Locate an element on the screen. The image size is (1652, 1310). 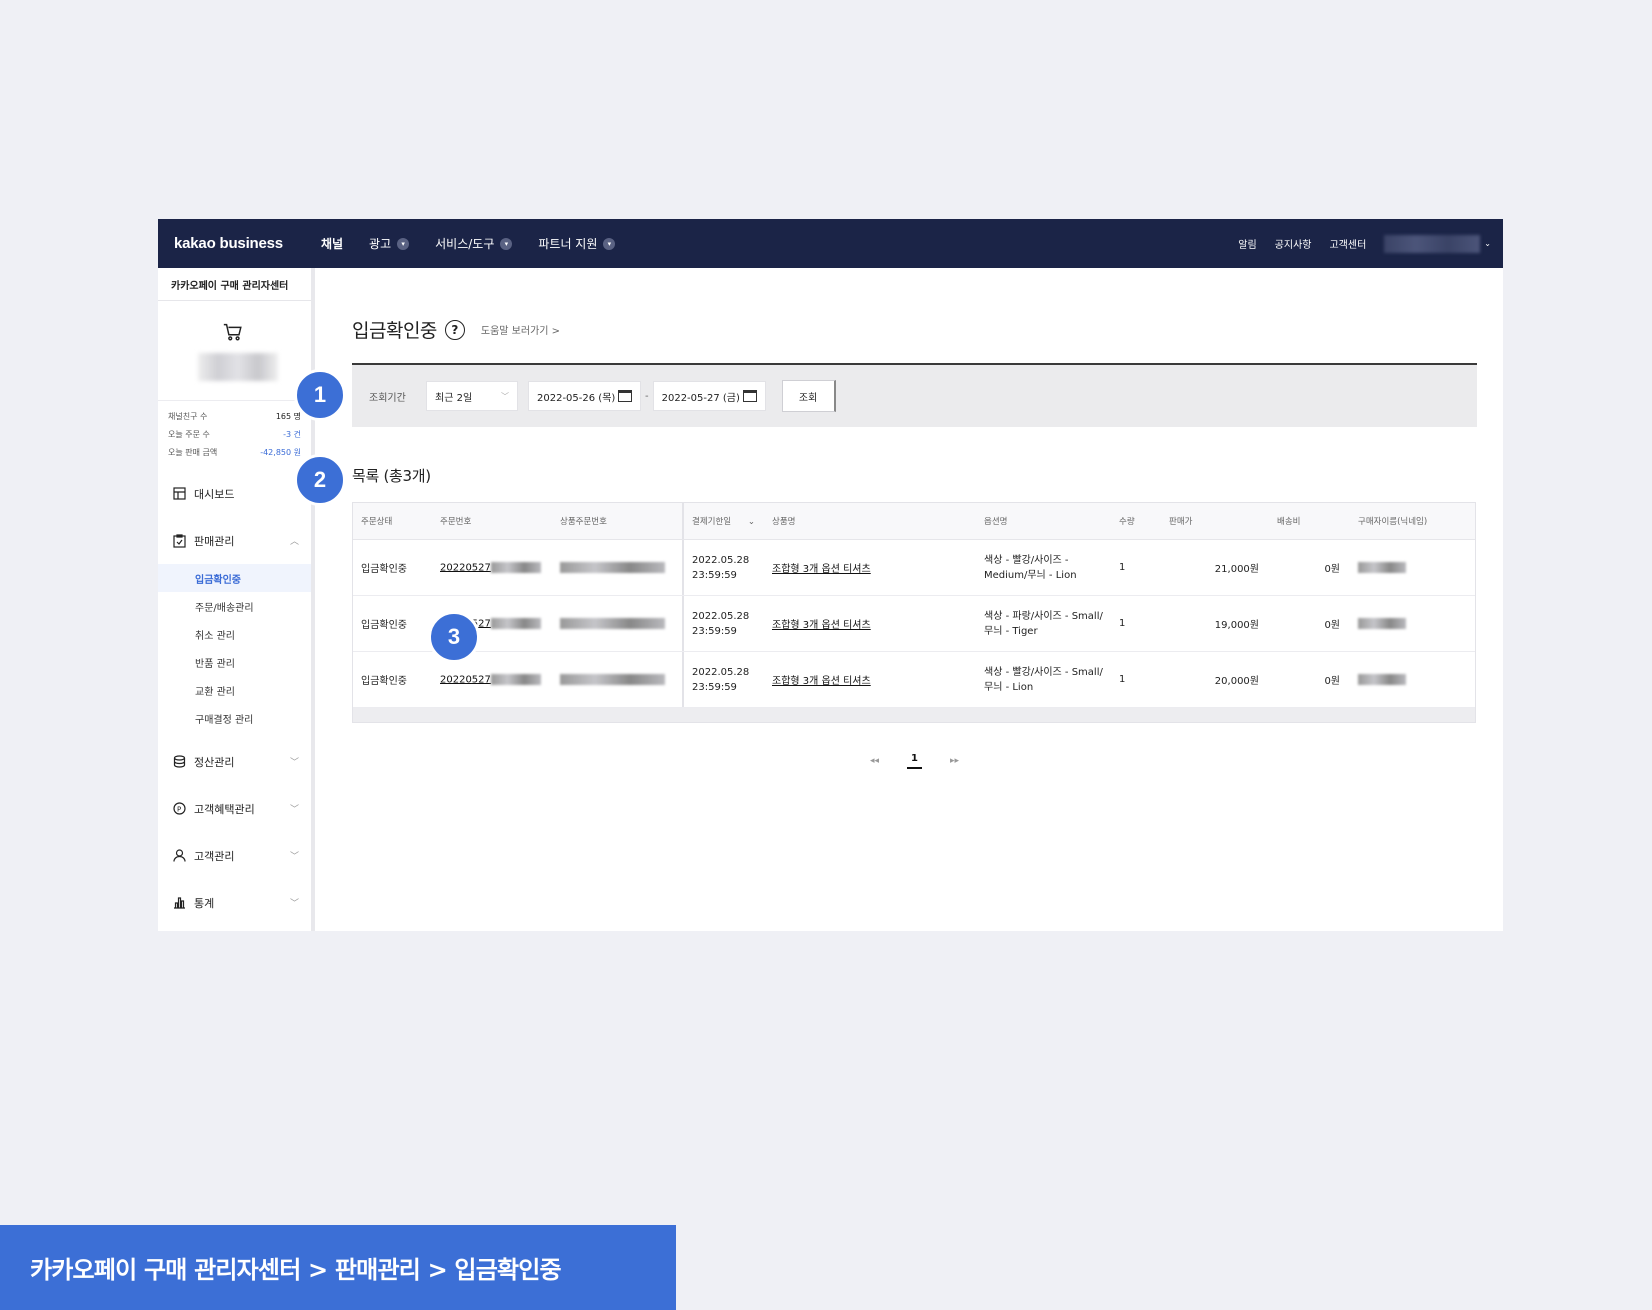
page-number-current: 1 is located at coordinates (914, 761).